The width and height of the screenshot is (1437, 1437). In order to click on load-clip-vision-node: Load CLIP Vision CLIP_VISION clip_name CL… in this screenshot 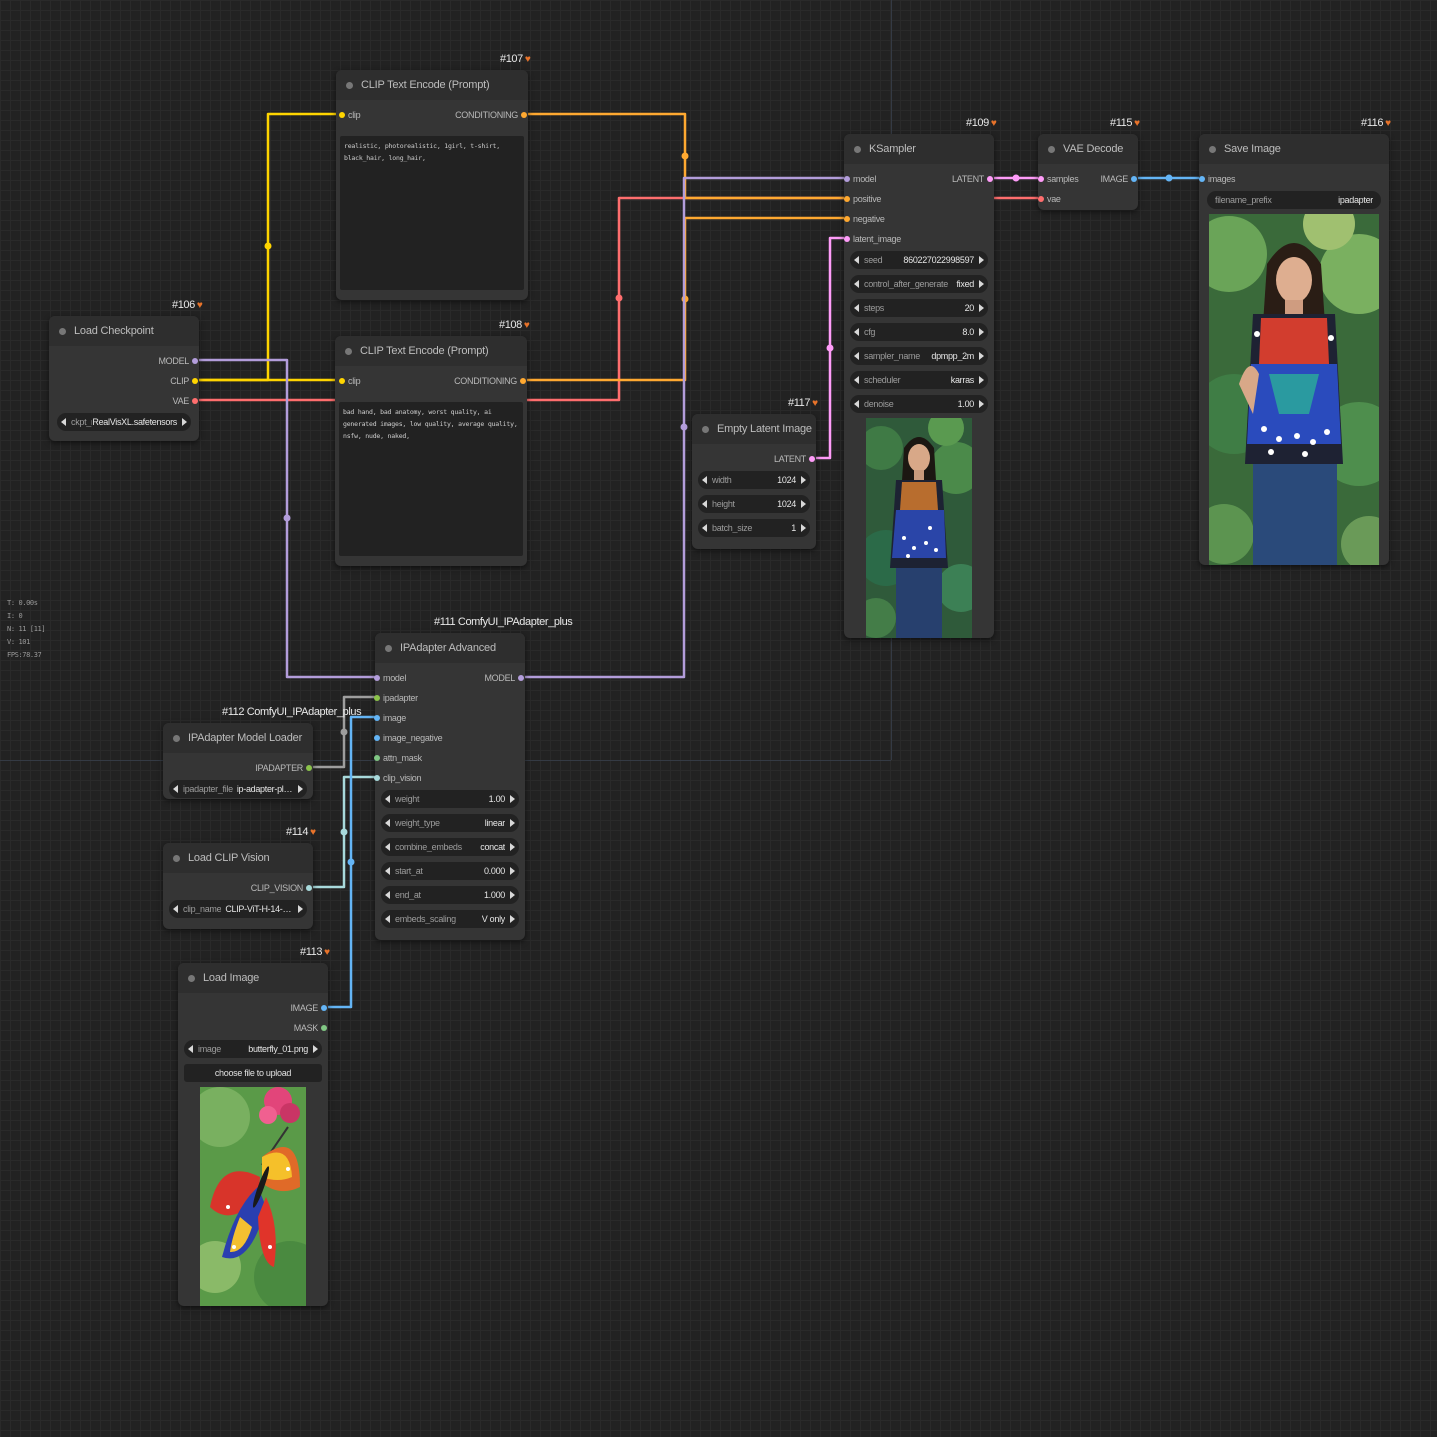, I will do `click(238, 886)`.